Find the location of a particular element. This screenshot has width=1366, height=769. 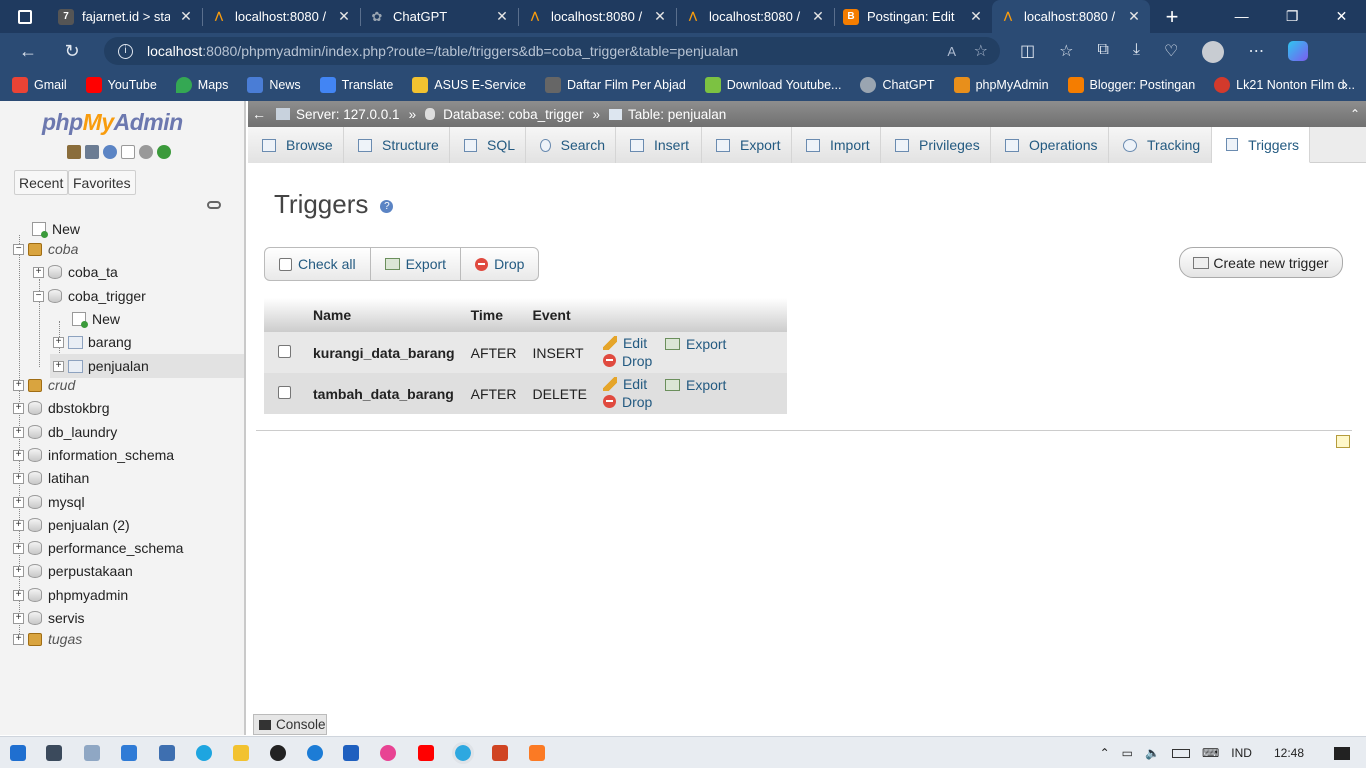

store-icon is located at coordinates (351, 753).